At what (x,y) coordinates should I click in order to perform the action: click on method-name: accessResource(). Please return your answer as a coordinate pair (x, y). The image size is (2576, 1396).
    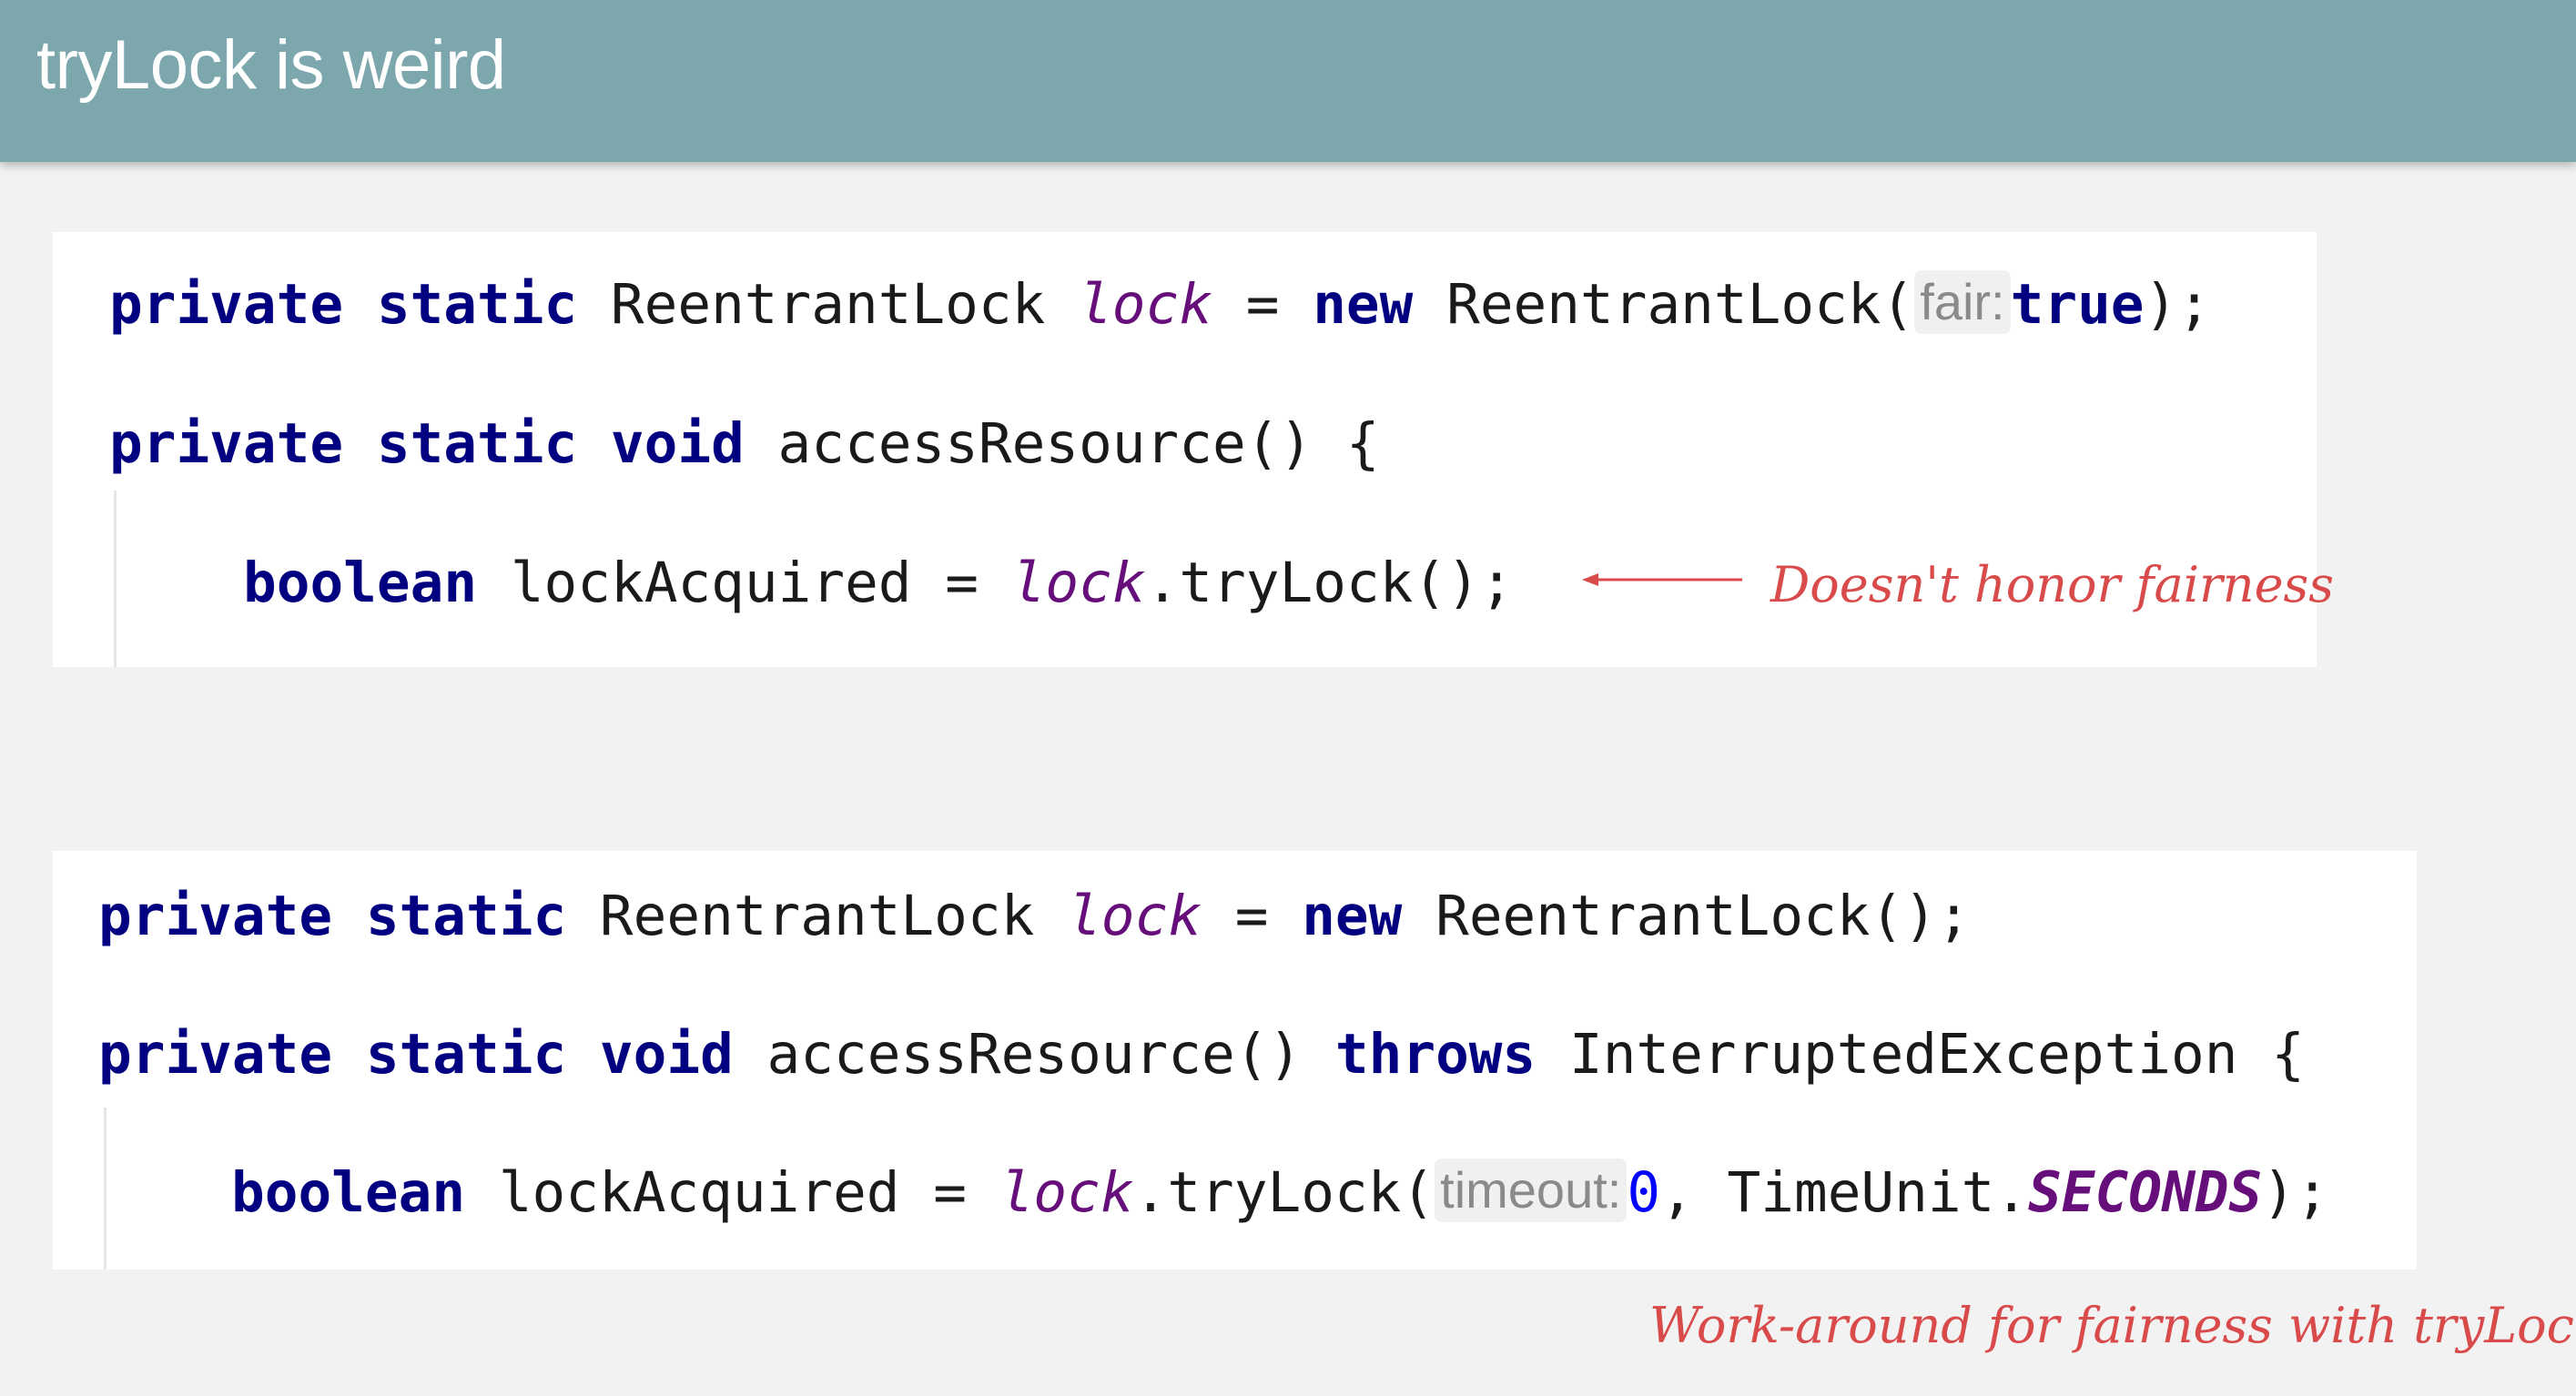
    Looking at the image, I should click on (1034, 1054).